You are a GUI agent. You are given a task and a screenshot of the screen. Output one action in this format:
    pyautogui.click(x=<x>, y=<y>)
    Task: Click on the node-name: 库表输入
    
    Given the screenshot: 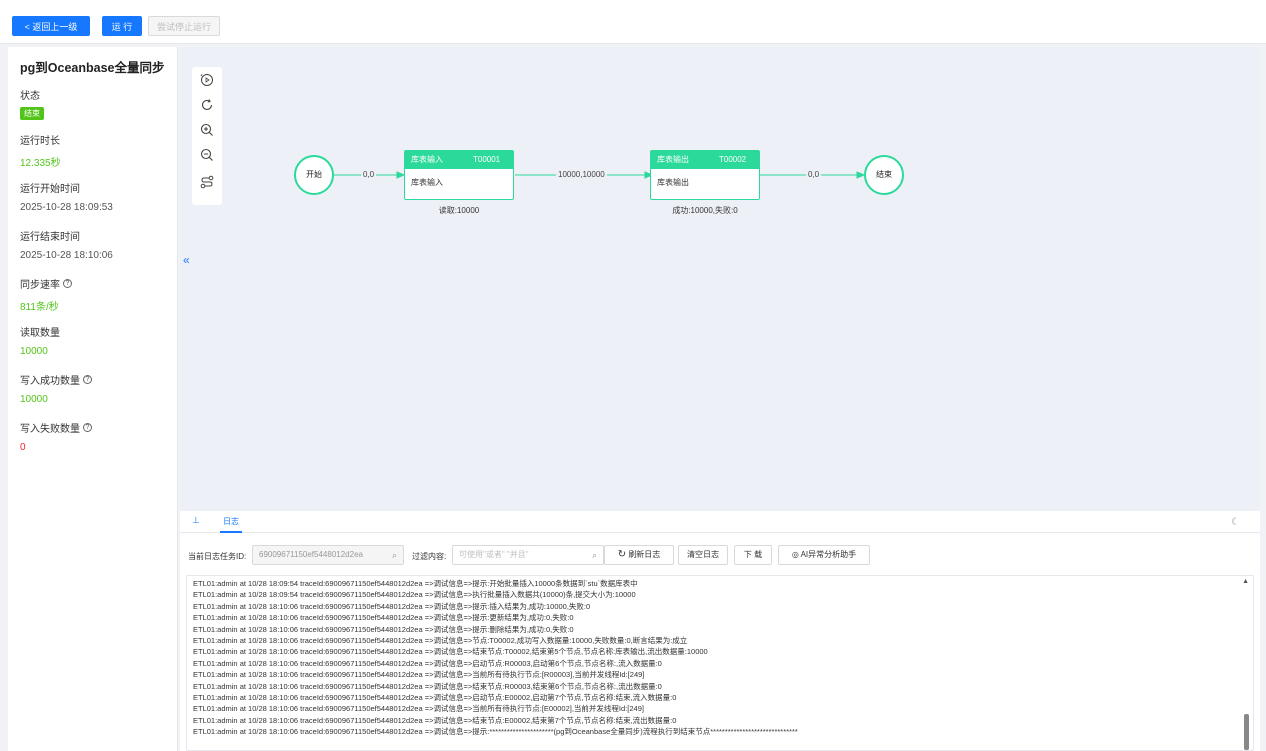 What is the action you would take?
    pyautogui.click(x=427, y=159)
    